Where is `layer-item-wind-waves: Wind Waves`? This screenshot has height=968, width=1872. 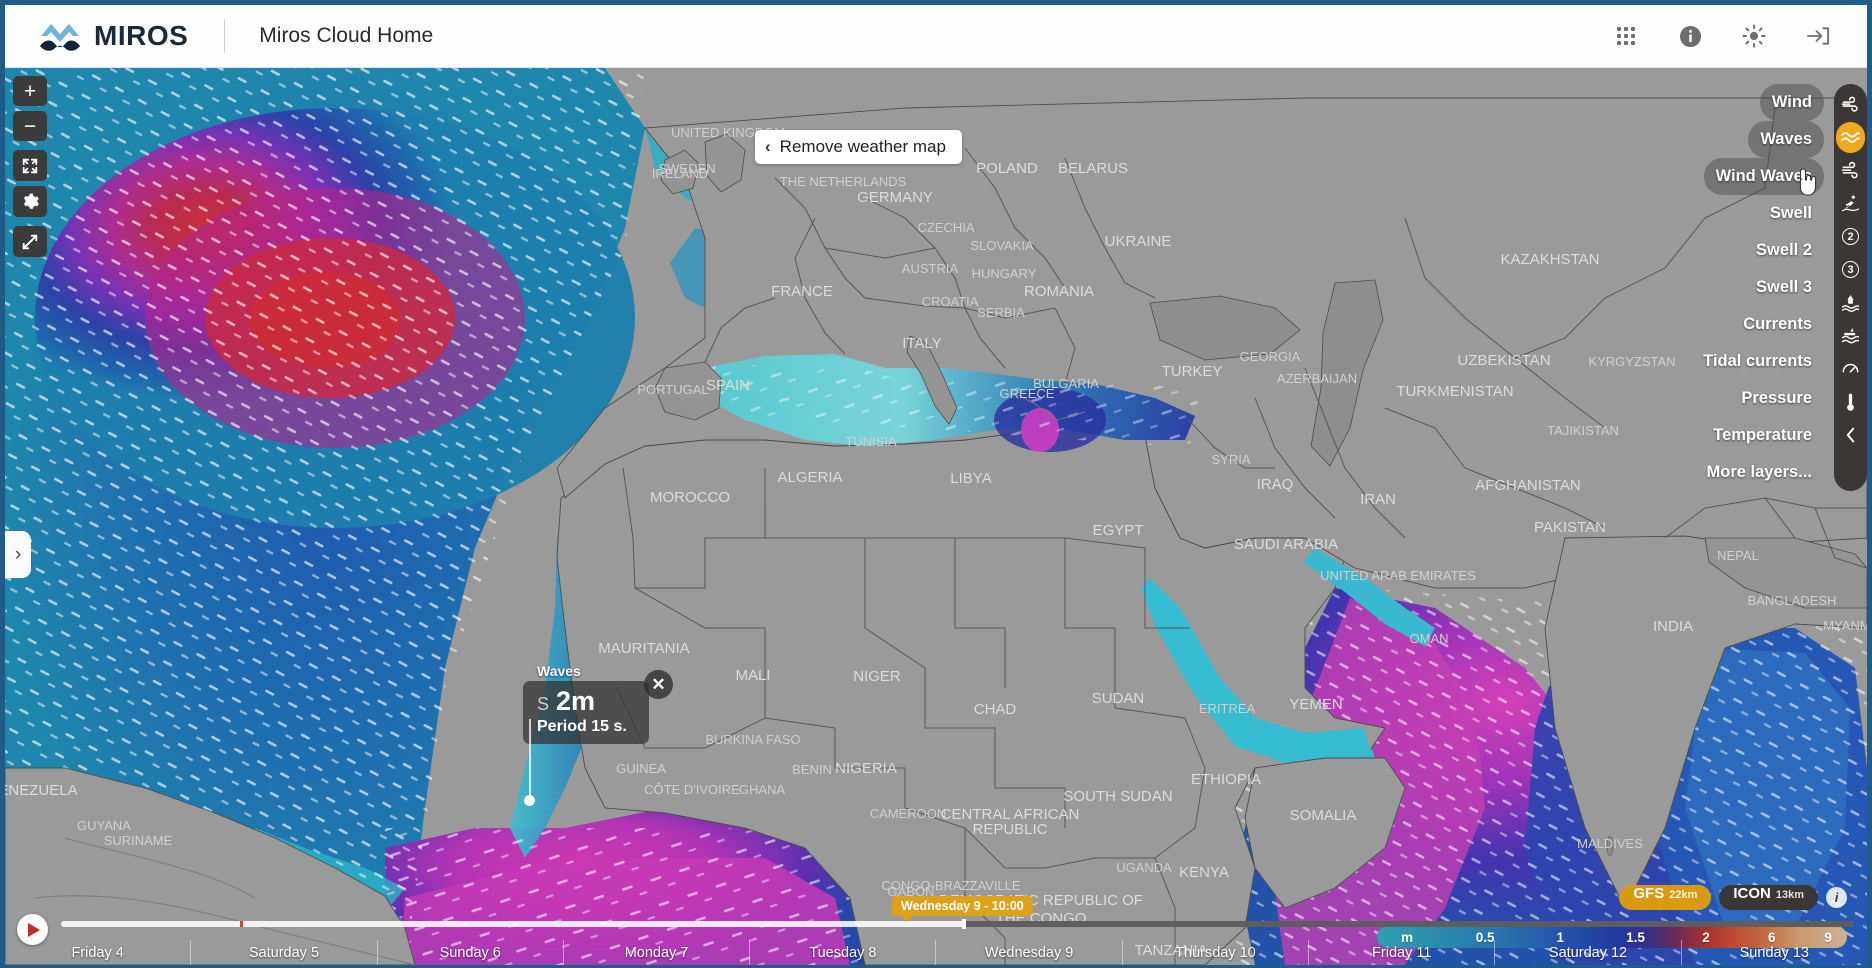
layer-item-wind-waves: Wind Waves is located at coordinates (1763, 176).